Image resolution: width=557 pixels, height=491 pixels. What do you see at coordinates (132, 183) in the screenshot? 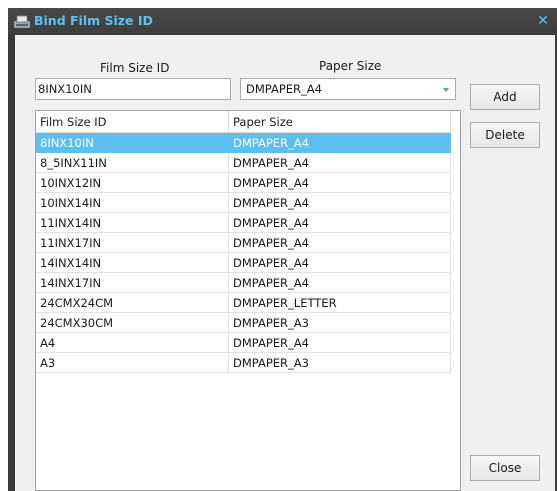
I see `film-size-id-cell: 10INX12IN` at bounding box center [132, 183].